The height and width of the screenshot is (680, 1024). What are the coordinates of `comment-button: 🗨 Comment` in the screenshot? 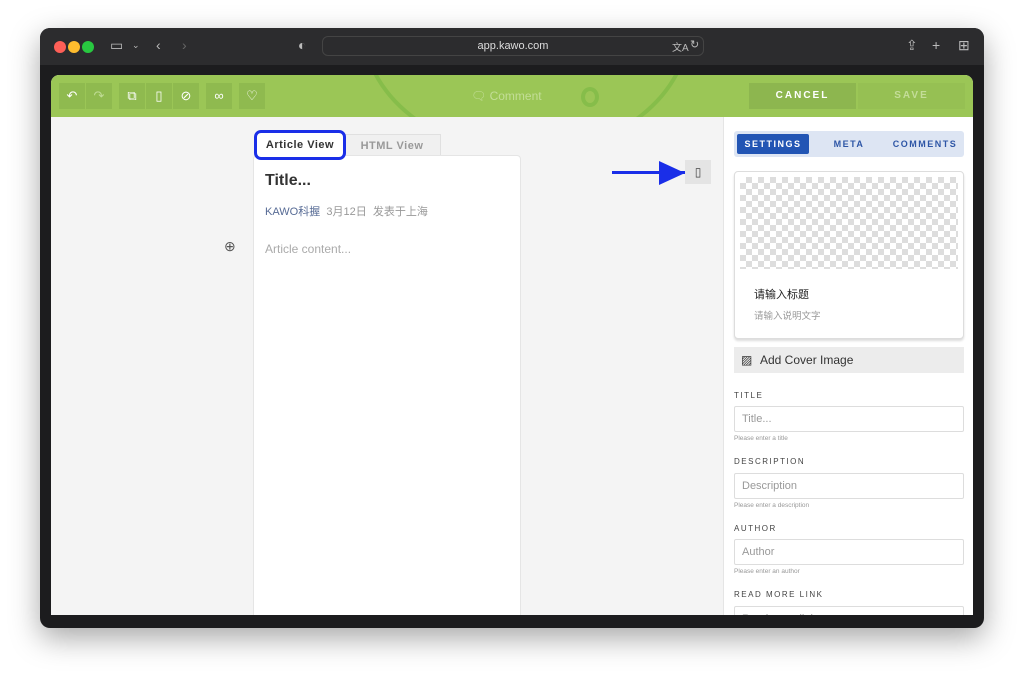 It's located at (510, 96).